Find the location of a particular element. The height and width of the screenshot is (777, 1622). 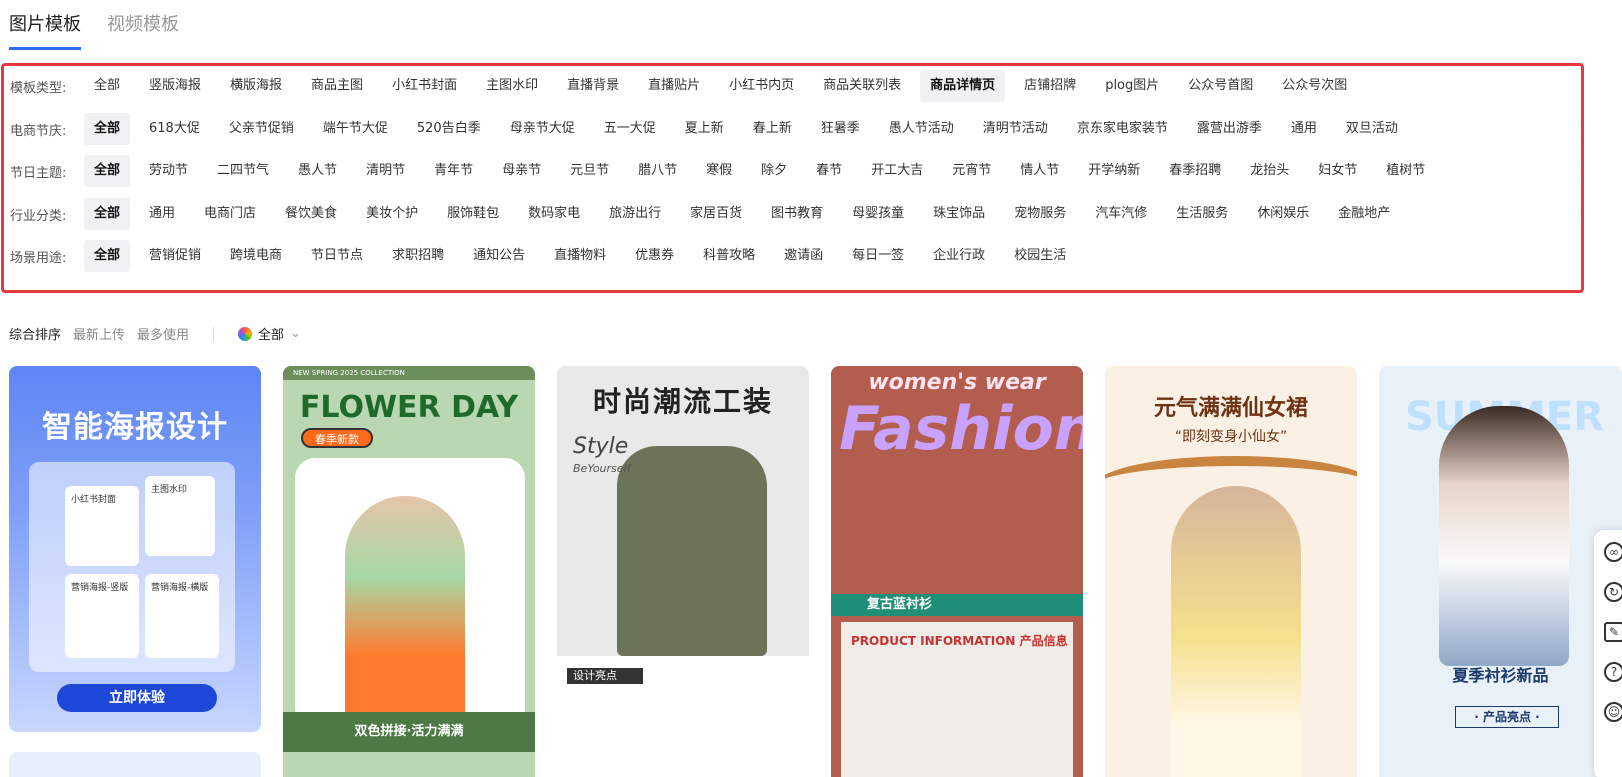

filter-chip: 小红书内页 is located at coordinates (761, 86).